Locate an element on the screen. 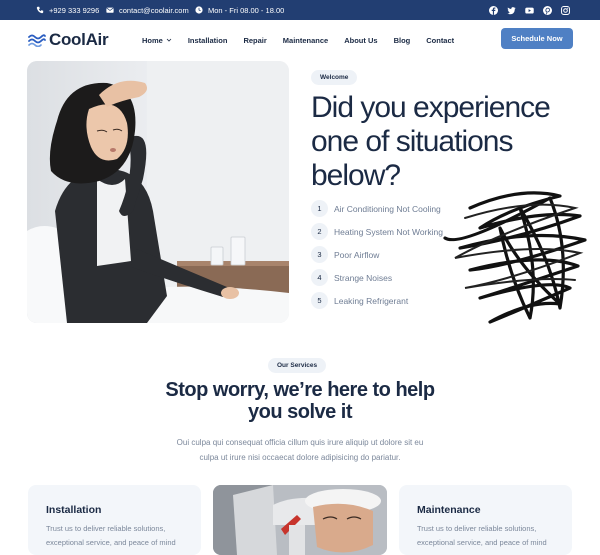 The image size is (600, 555). list-number: 4 is located at coordinates (319, 277).